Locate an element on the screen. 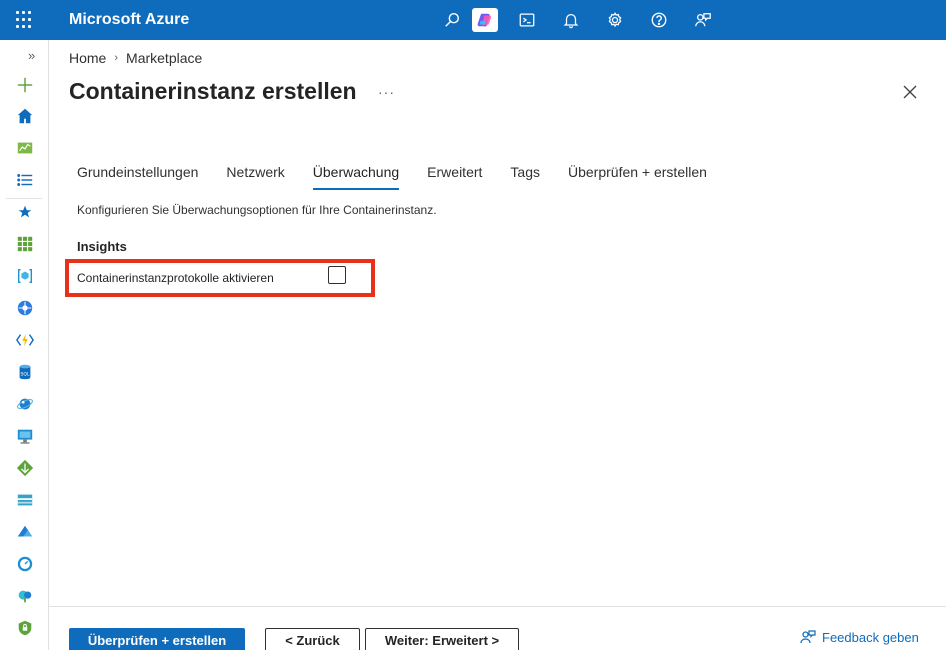 Image resolution: width=946 pixels, height=650 pixels. notifications-icon is located at coordinates (571, 20).